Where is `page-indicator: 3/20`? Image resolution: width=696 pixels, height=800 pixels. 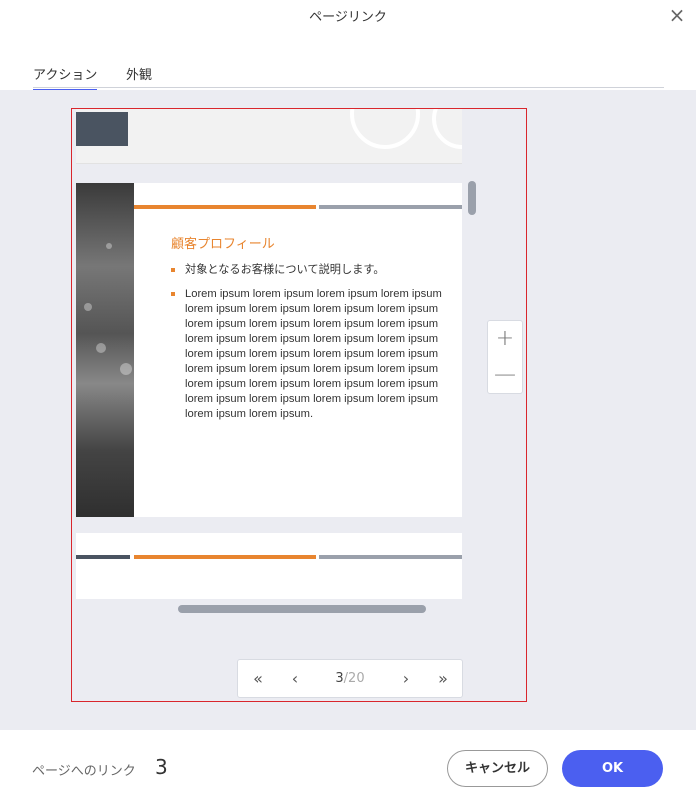
page-indicator: 3/20 is located at coordinates (350, 678).